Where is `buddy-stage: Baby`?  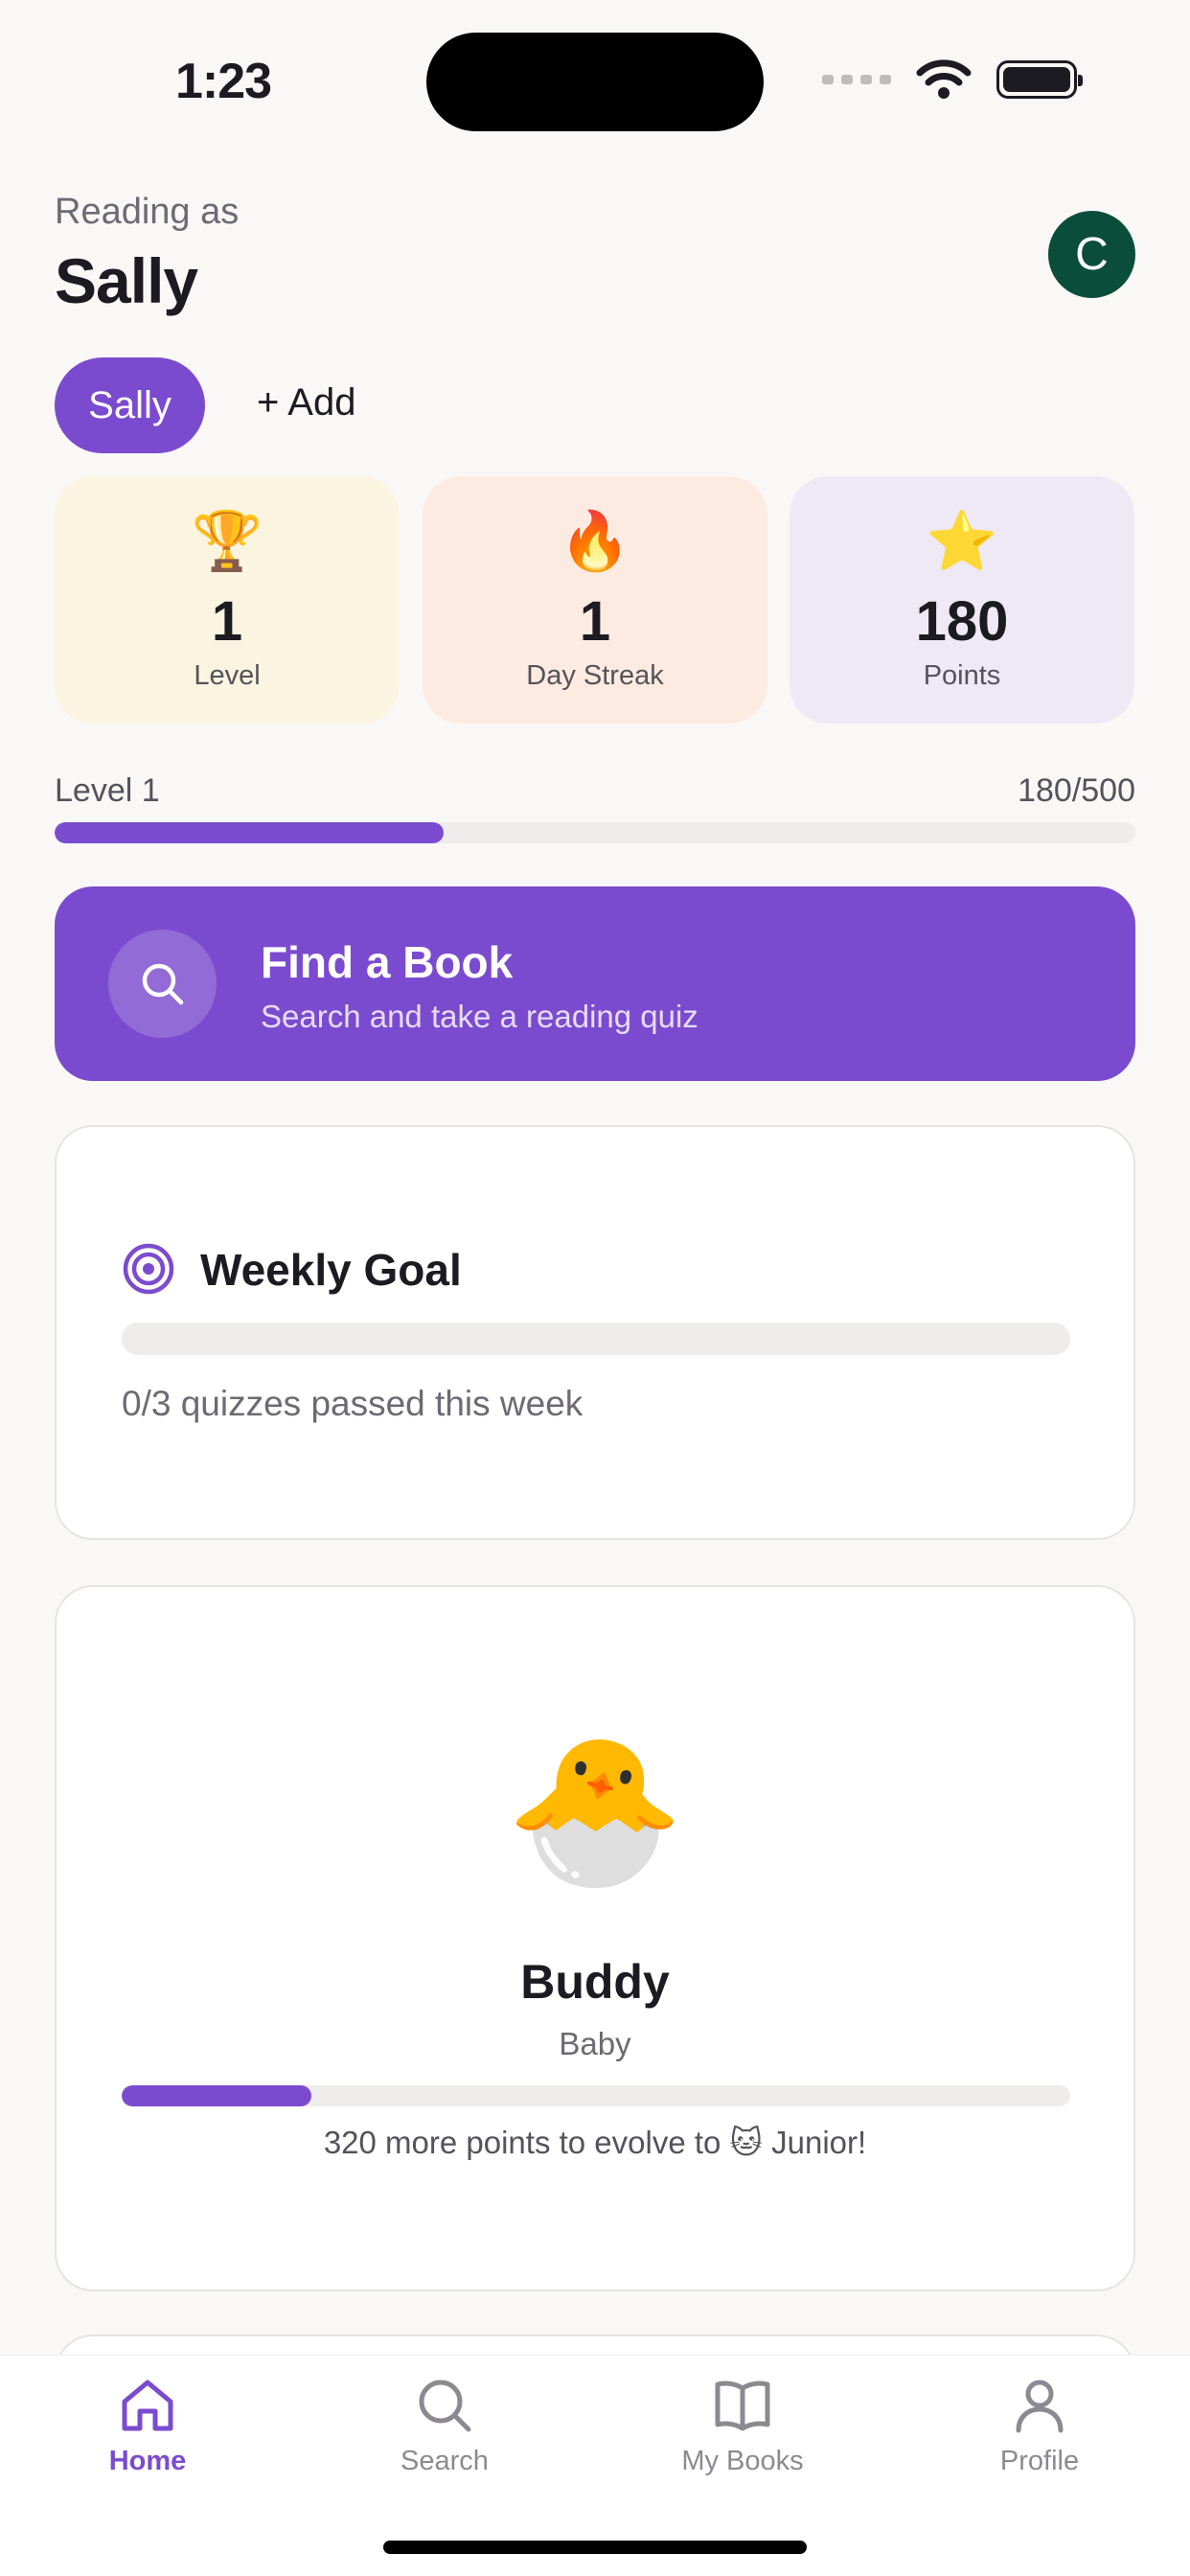
buddy-stage: Baby is located at coordinates (595, 2043).